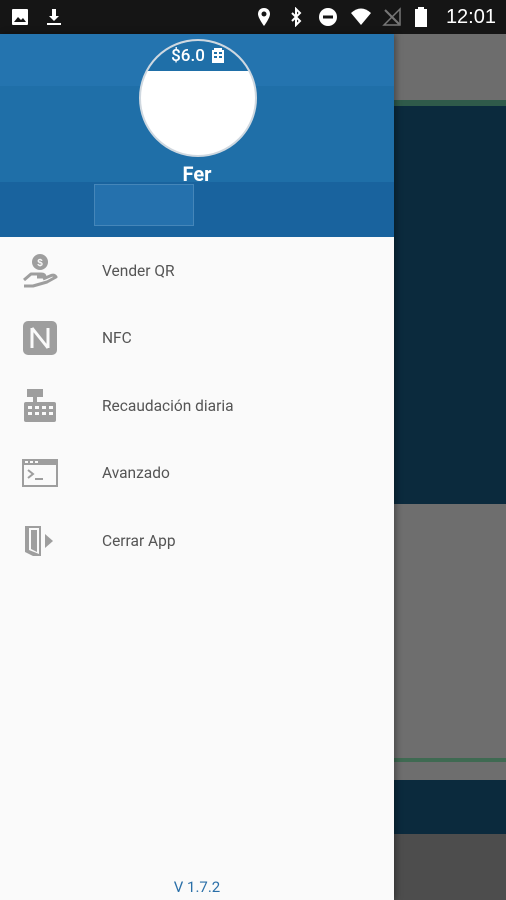  I want to click on background-bar, so click(450, 807).